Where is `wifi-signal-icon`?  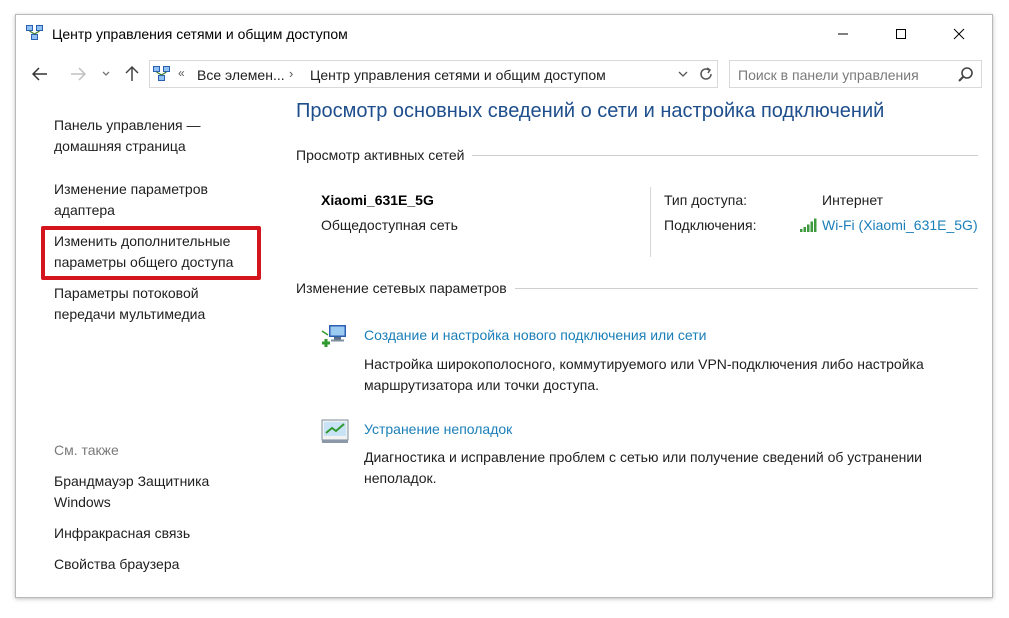 wifi-signal-icon is located at coordinates (808, 225).